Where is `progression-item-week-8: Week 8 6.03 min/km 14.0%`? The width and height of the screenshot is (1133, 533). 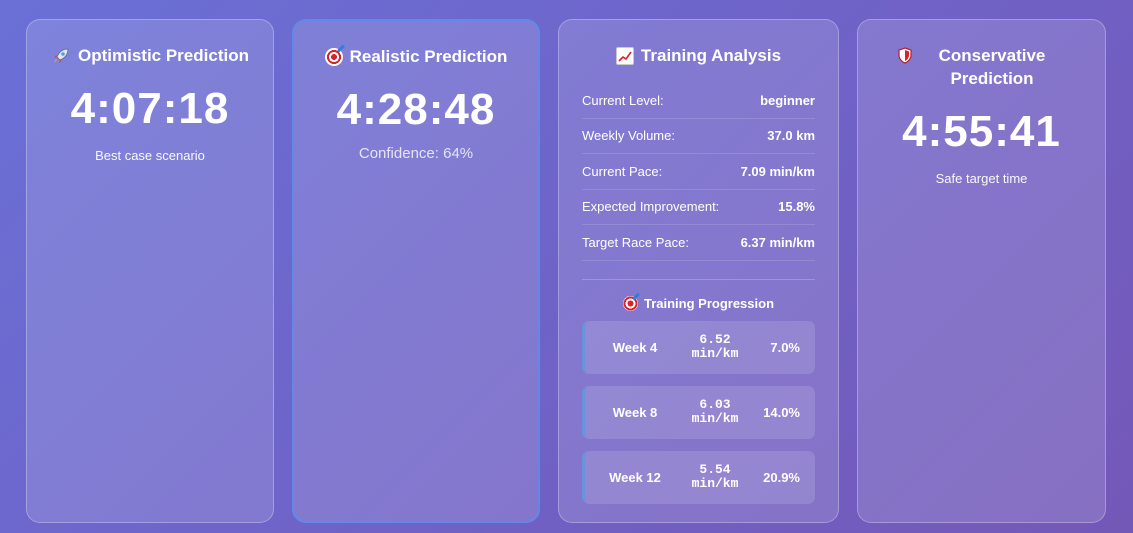
progression-item-week-8: Week 8 6.03 min/km 14.0% is located at coordinates (698, 412).